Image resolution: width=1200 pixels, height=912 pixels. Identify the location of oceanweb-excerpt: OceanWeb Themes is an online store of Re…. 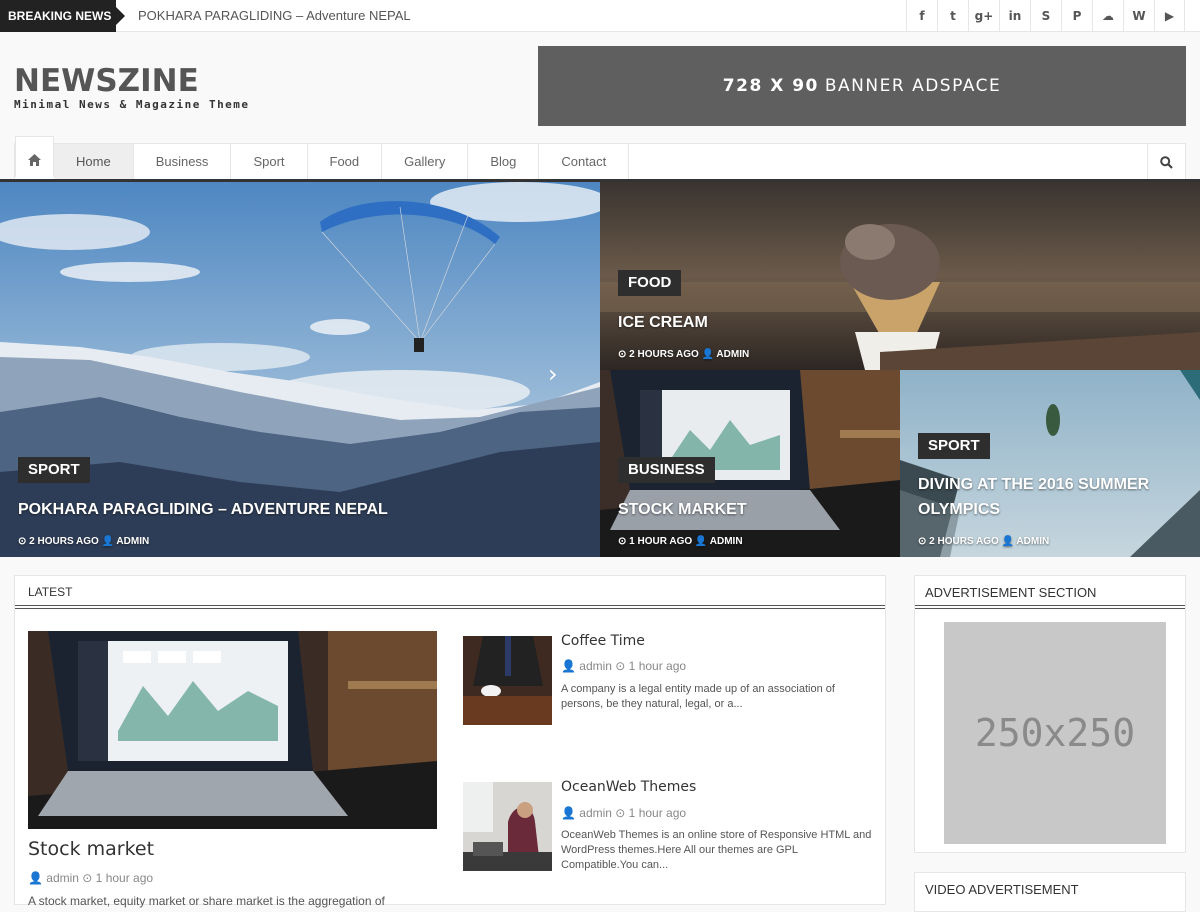
(721, 850).